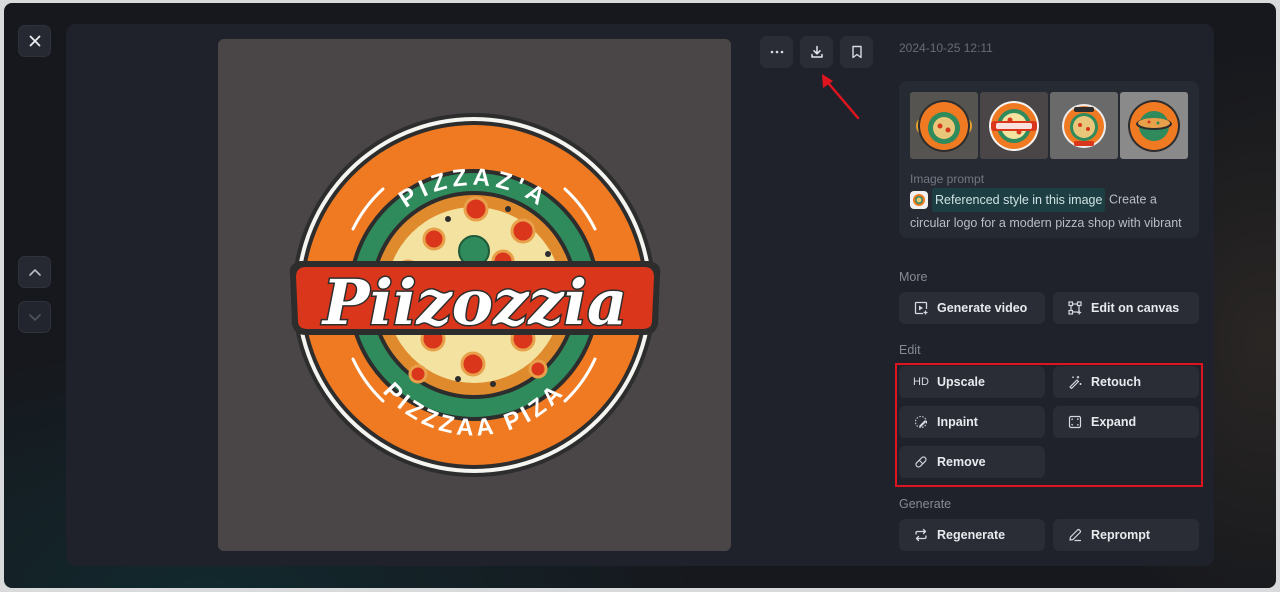  I want to click on inpaint-button: Inpaint, so click(972, 422).